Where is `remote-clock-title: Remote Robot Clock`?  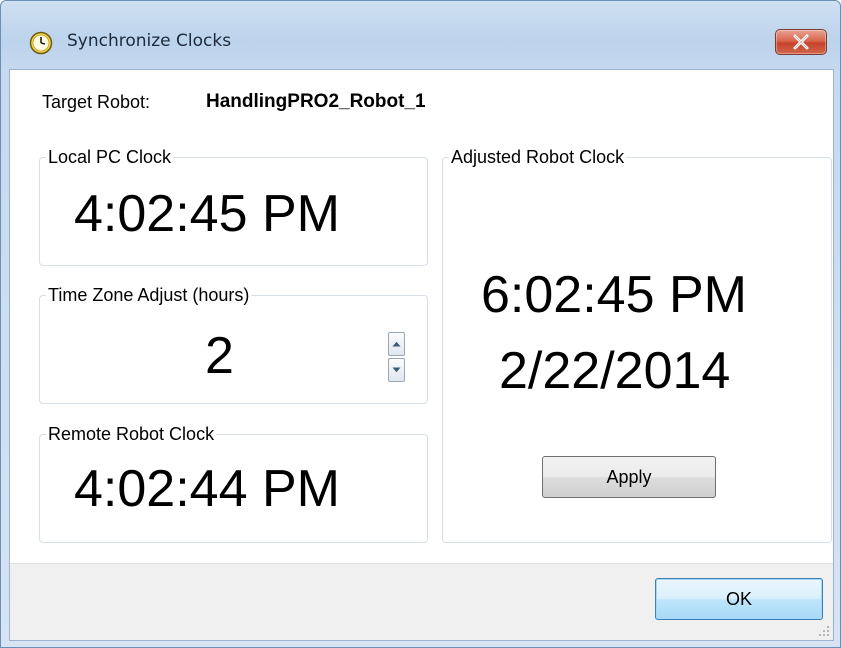
remote-clock-title: Remote Robot Clock is located at coordinates (131, 434).